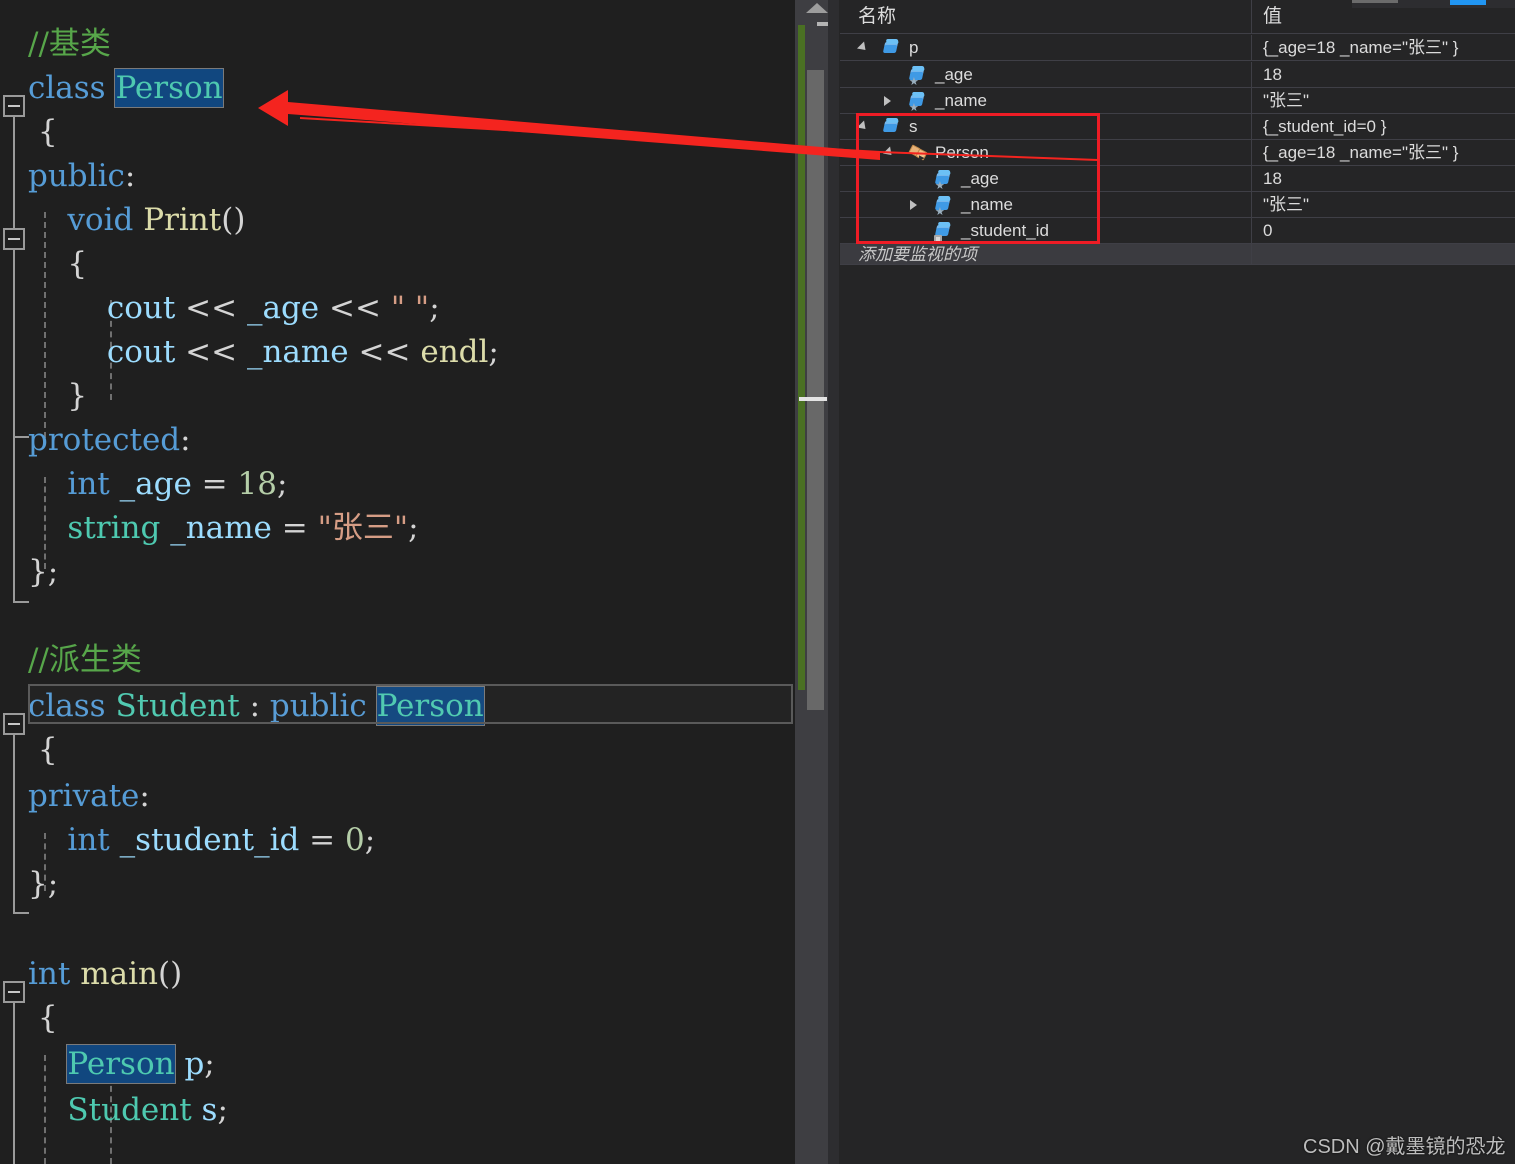 The image size is (1515, 1164). Describe the element at coordinates (815, 560) in the screenshot. I see `scrollbar-thumb-lower` at that location.